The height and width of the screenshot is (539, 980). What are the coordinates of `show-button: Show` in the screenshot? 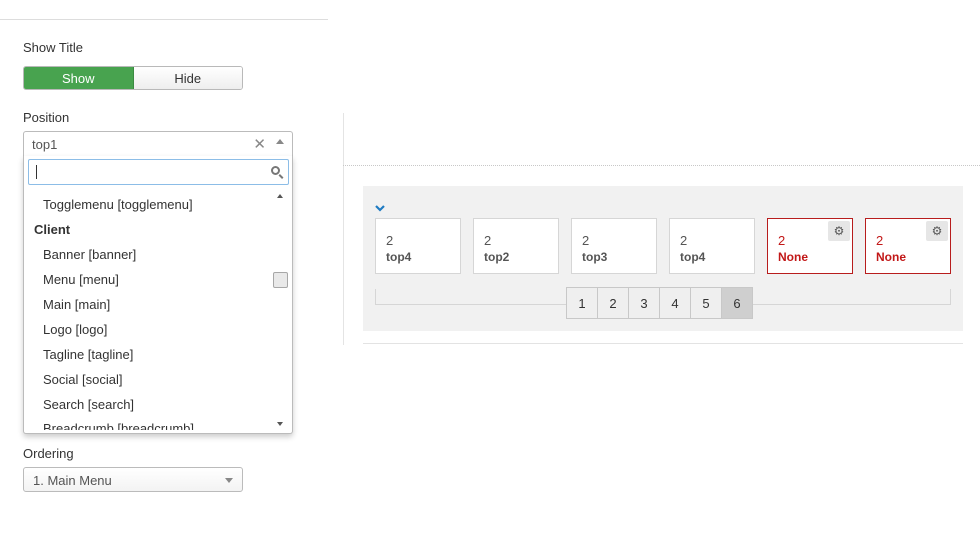 It's located at (79, 78).